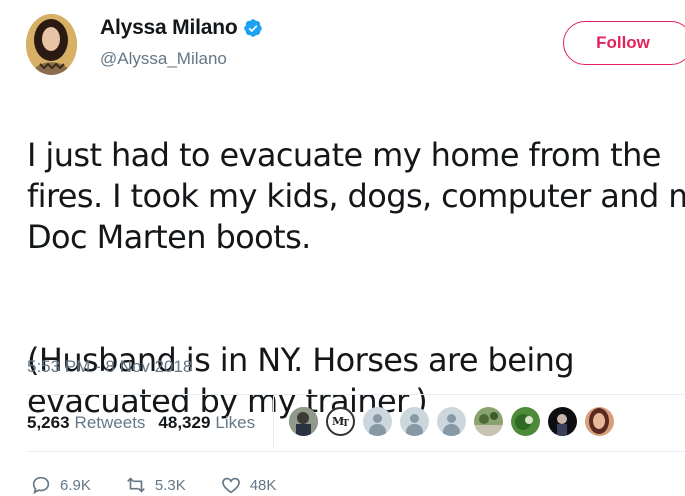 The width and height of the screenshot is (685, 496). Describe the element at coordinates (248, 485) in the screenshot. I see `like-button: 48K` at that location.